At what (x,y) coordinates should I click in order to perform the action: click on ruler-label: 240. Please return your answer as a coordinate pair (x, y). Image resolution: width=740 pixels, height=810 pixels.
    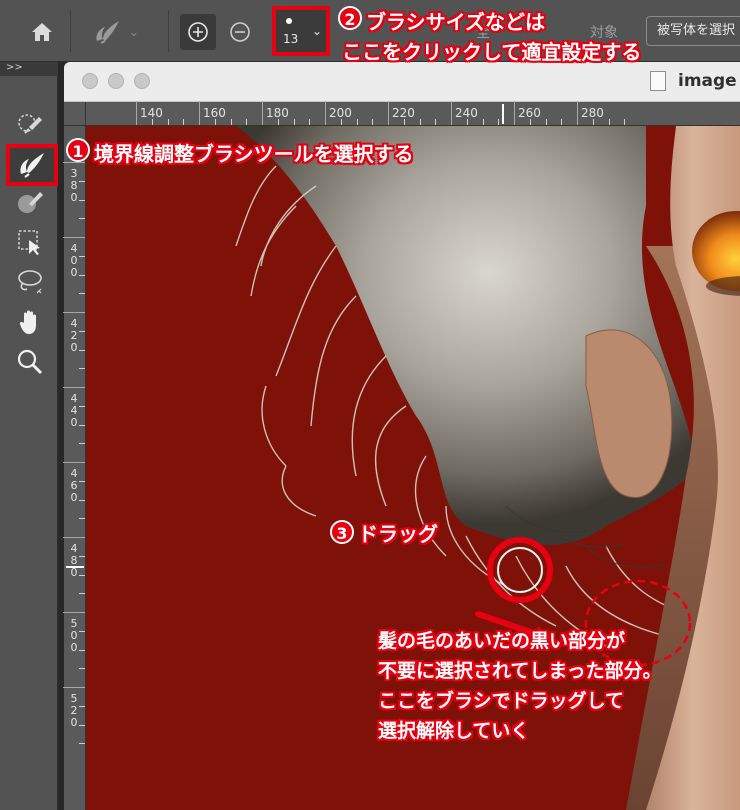
    Looking at the image, I should click on (466, 113).